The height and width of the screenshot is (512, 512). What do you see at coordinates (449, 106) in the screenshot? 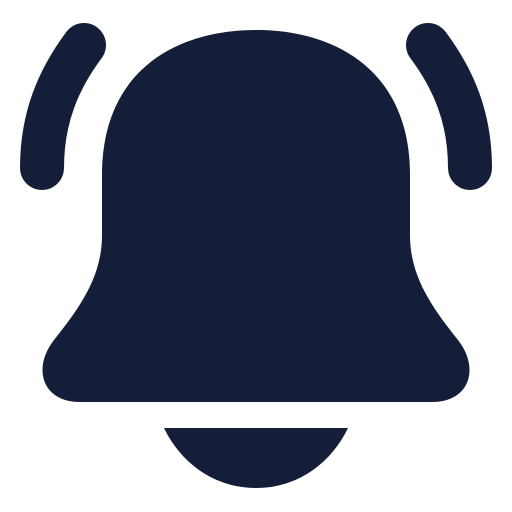
I see `right-ring-arc` at bounding box center [449, 106].